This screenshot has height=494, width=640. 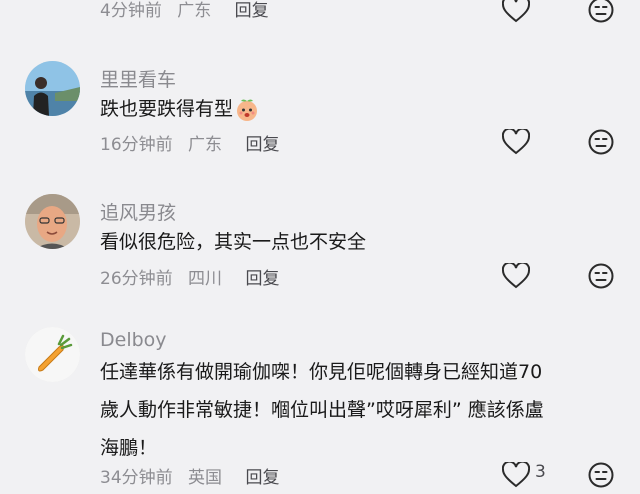 I want to click on comment-time: 16分钟前, so click(x=136, y=145).